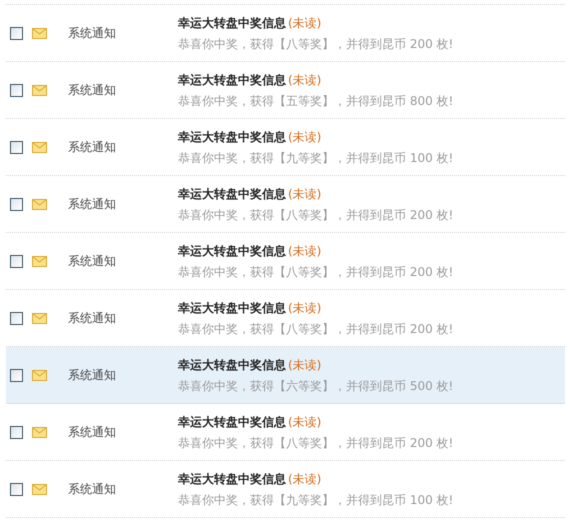  Describe the element at coordinates (316, 101) in the screenshot. I see `message-preview: 恭喜你中奖，获得【五等奖】，并得到昆币 800 枚!` at that location.